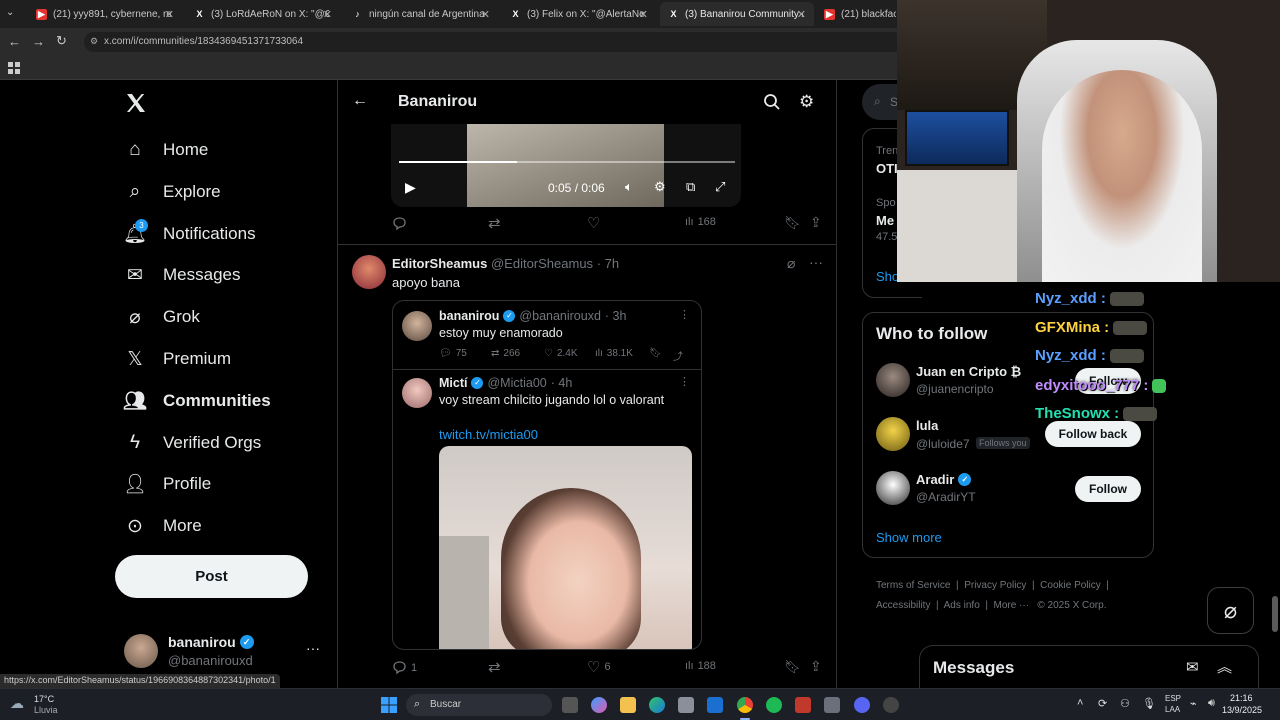 Image resolution: width=1280 pixels, height=720 pixels. What do you see at coordinates (579, 14) in the screenshot?
I see `browser-tab: X (3) Felix on X: "@AlertaNews24✕` at bounding box center [579, 14].